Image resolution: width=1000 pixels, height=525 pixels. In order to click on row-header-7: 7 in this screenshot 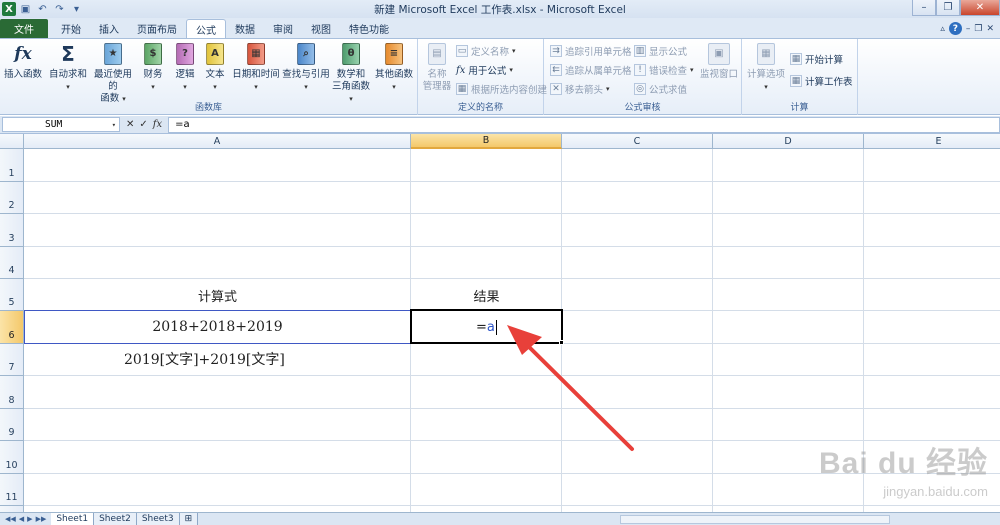, I will do `click(12, 360)`.